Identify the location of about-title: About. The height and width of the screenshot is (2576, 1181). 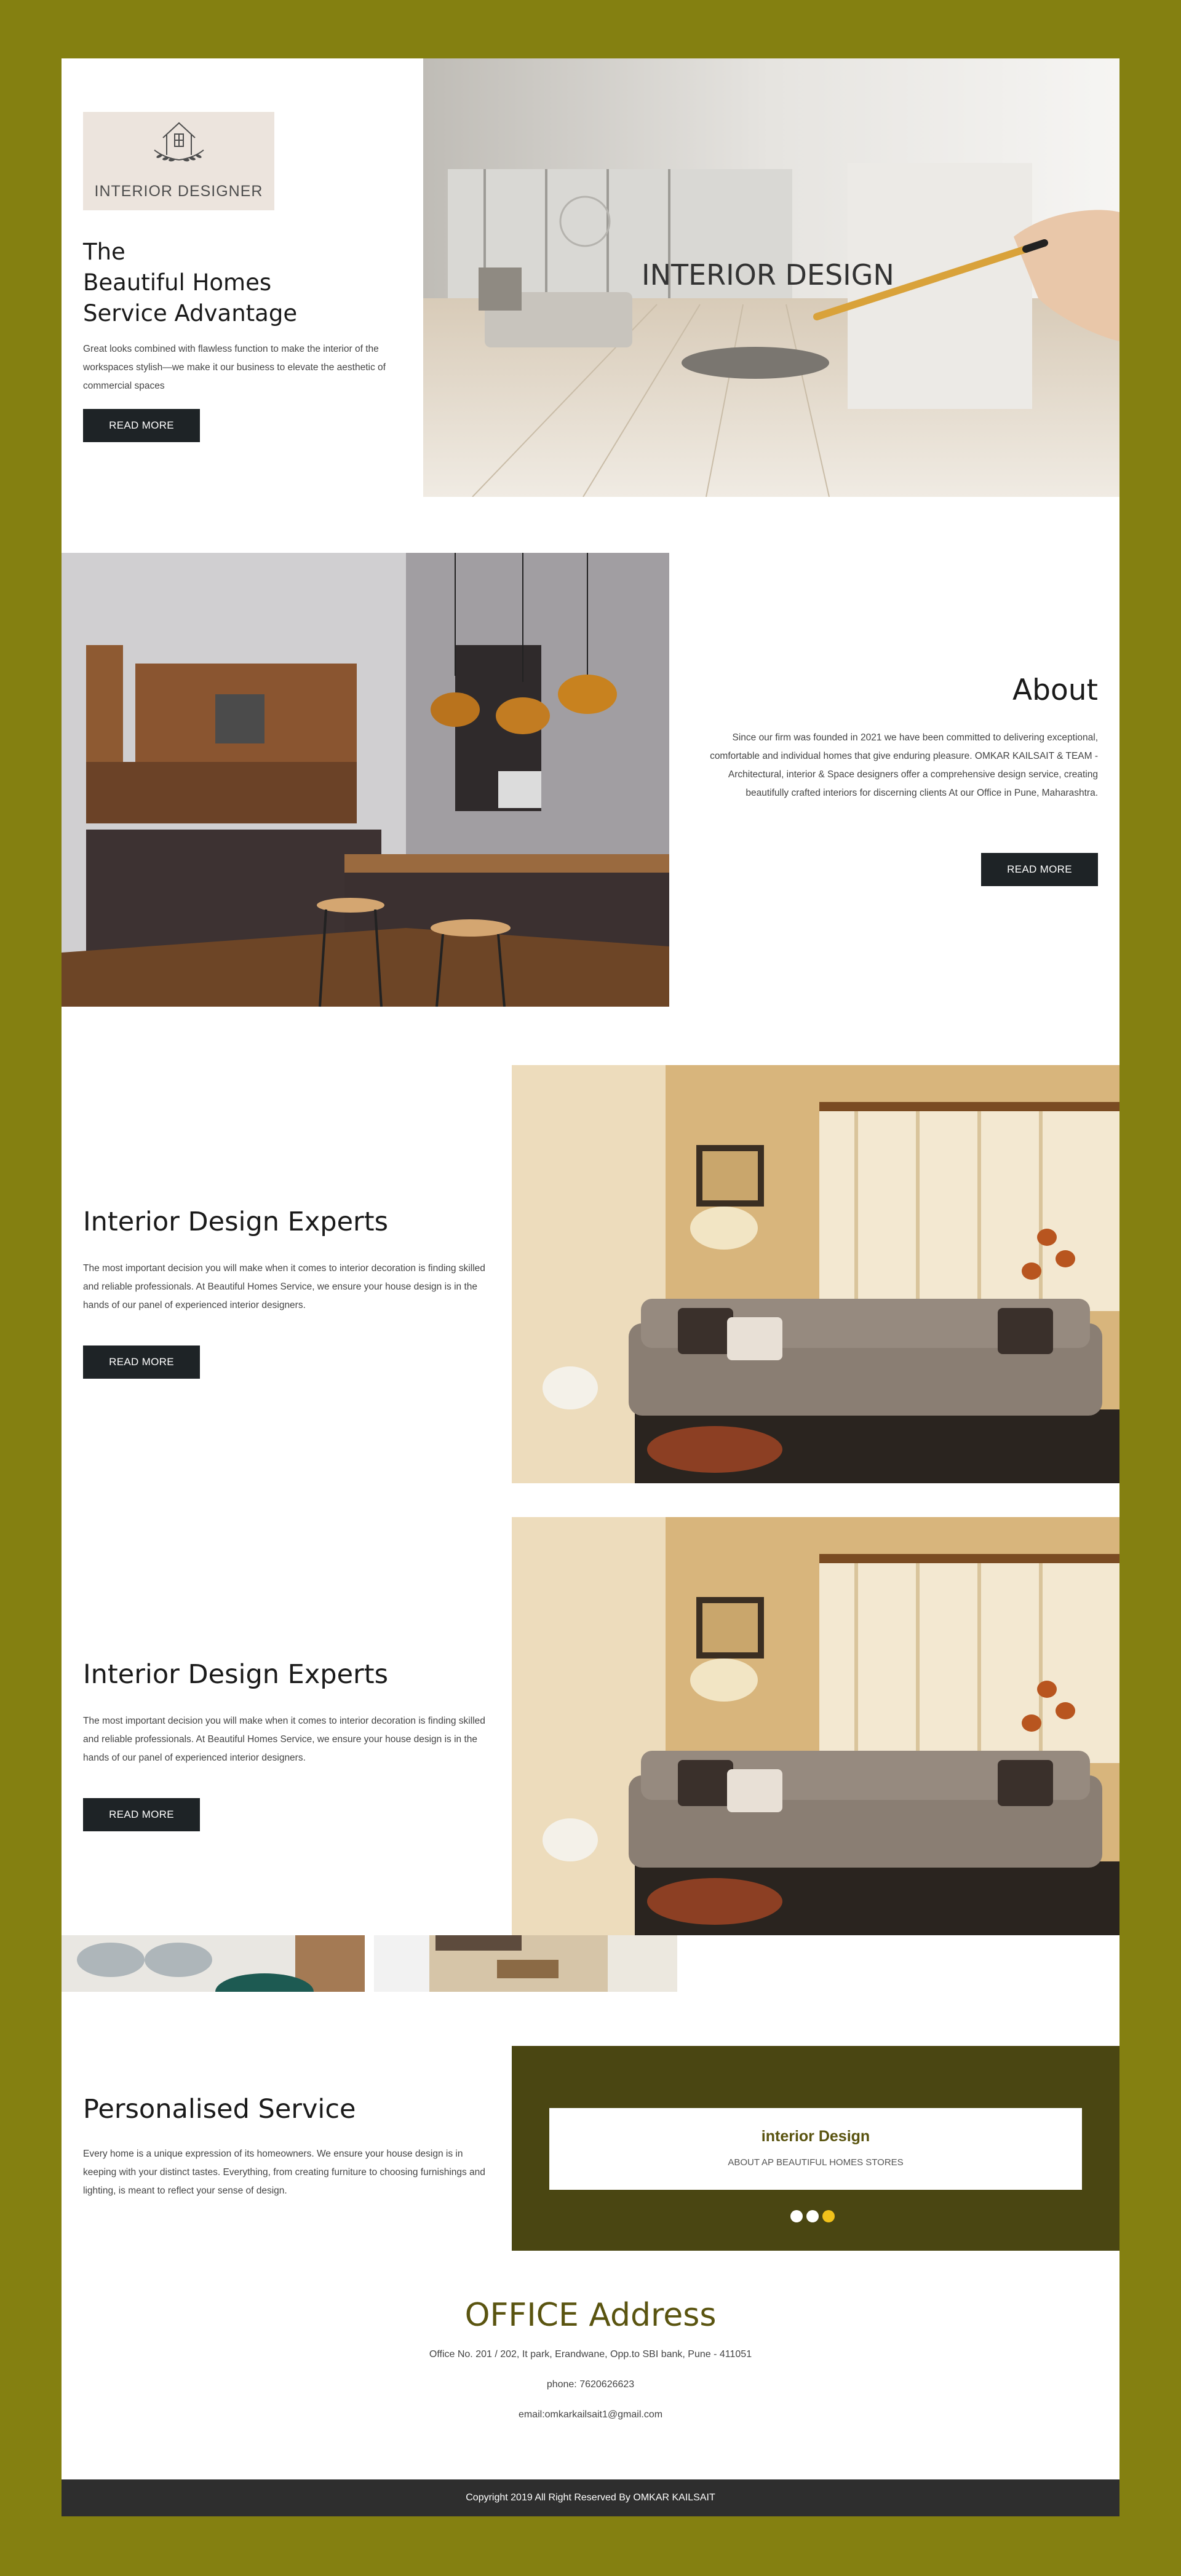
(1055, 690).